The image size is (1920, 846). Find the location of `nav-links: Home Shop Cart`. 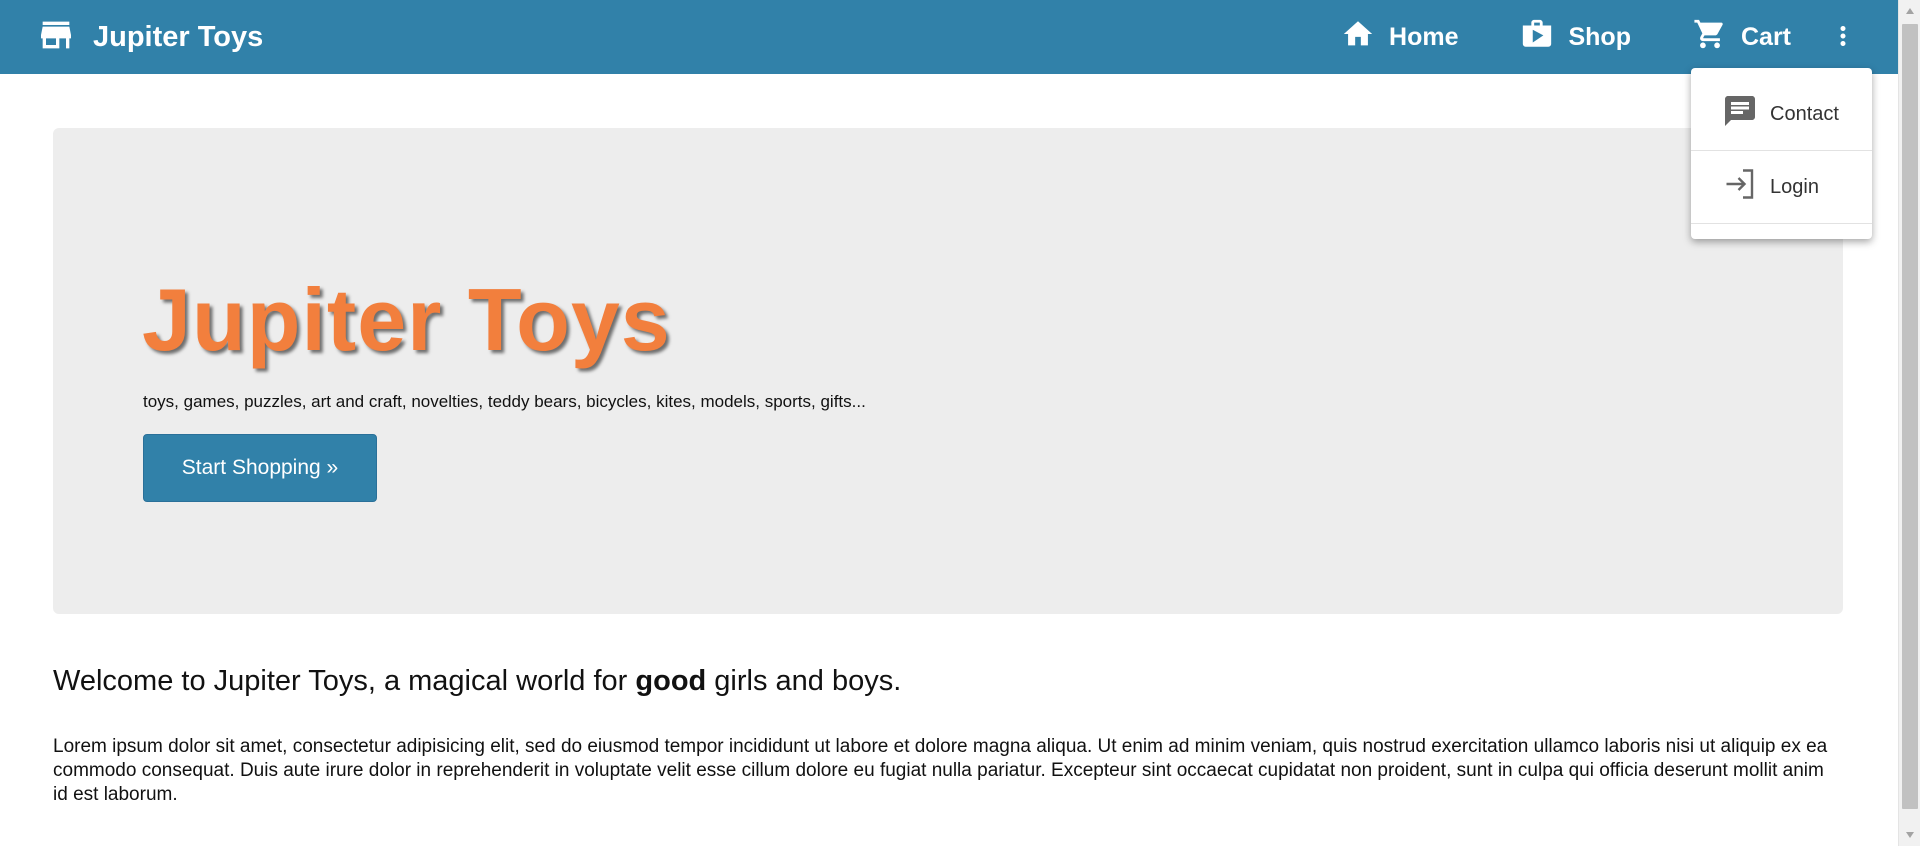

nav-links: Home Shop Cart is located at coordinates (1535, 37).